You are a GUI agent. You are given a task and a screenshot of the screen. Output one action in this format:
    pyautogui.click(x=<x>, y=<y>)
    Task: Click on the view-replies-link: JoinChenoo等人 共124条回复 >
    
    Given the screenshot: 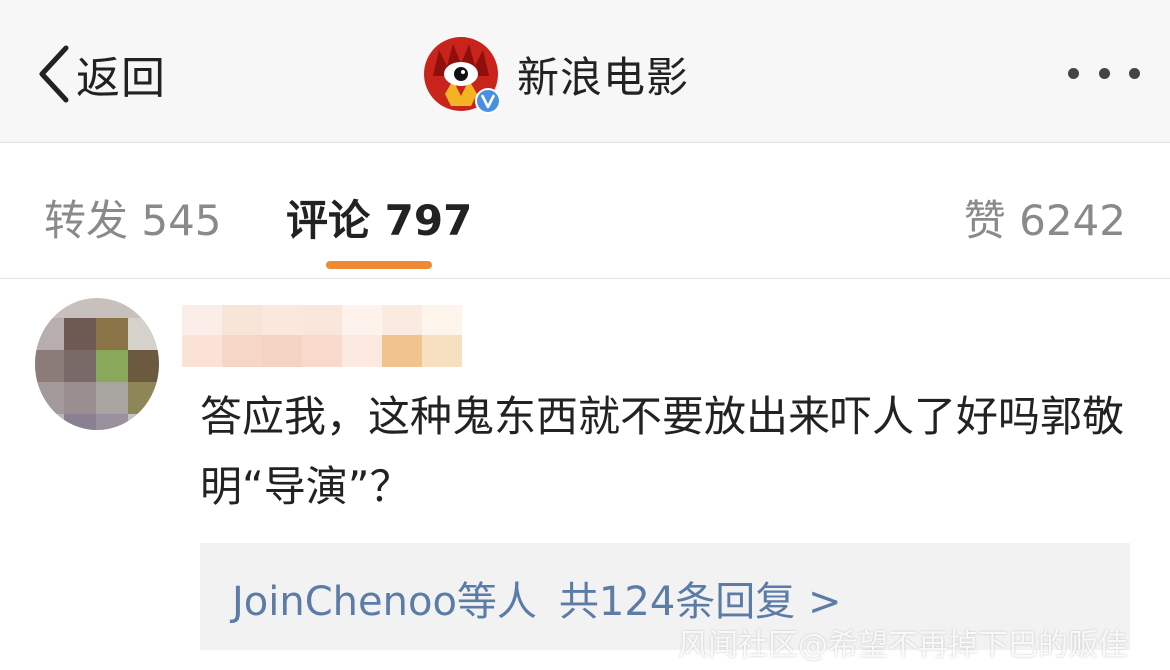 What is the action you would take?
    pyautogui.click(x=537, y=598)
    